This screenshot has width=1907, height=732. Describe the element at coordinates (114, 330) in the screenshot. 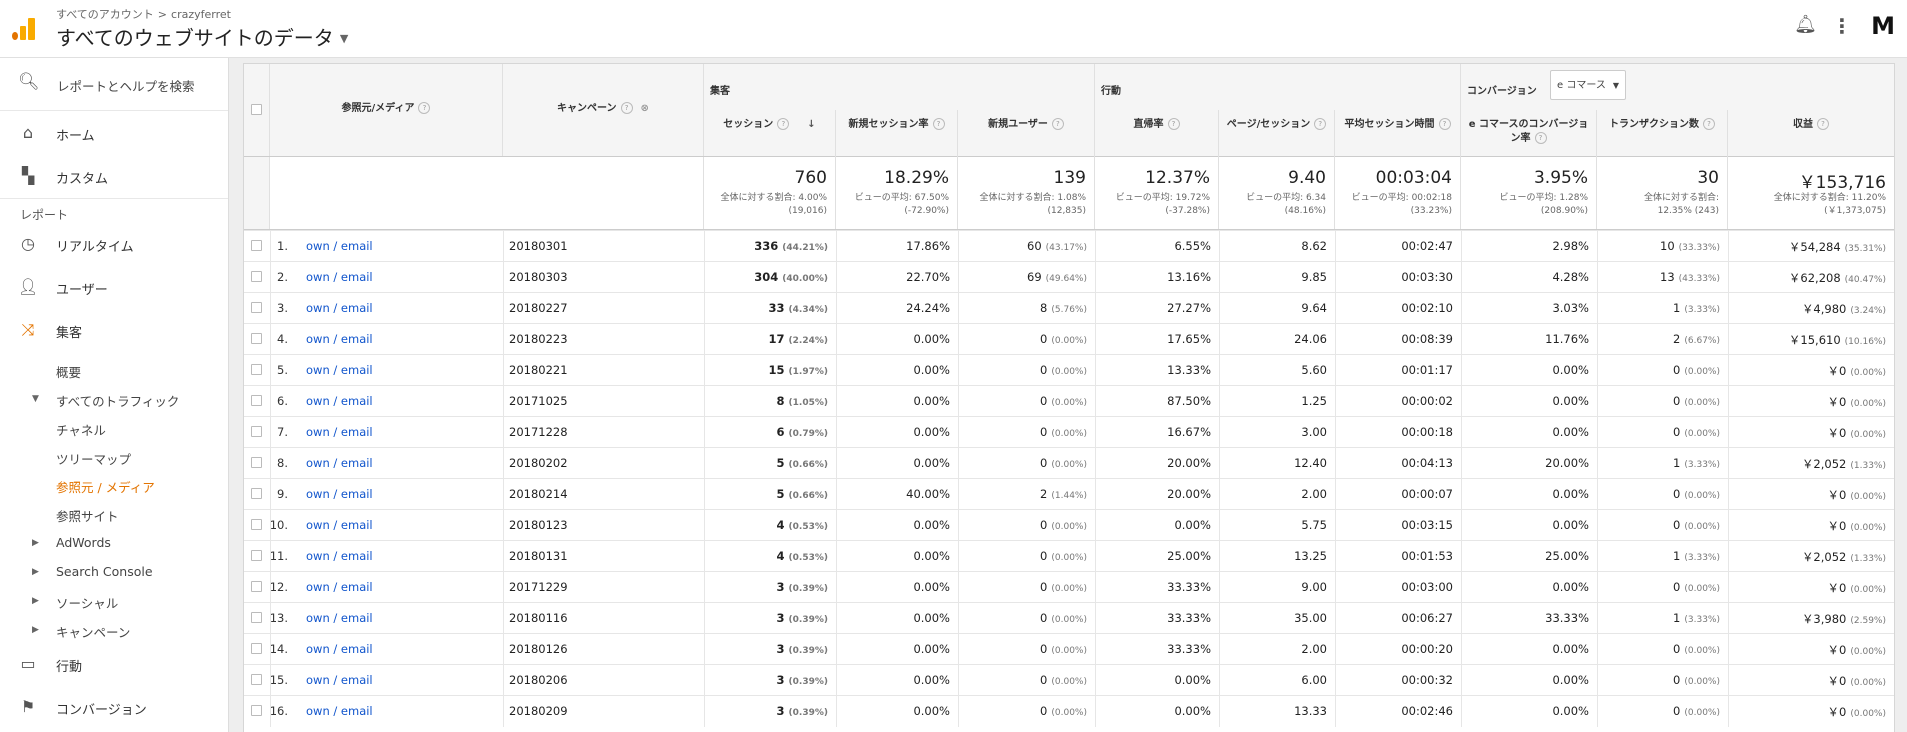

I see `sidebar-item-acquisition: ⤨ 集客` at that location.